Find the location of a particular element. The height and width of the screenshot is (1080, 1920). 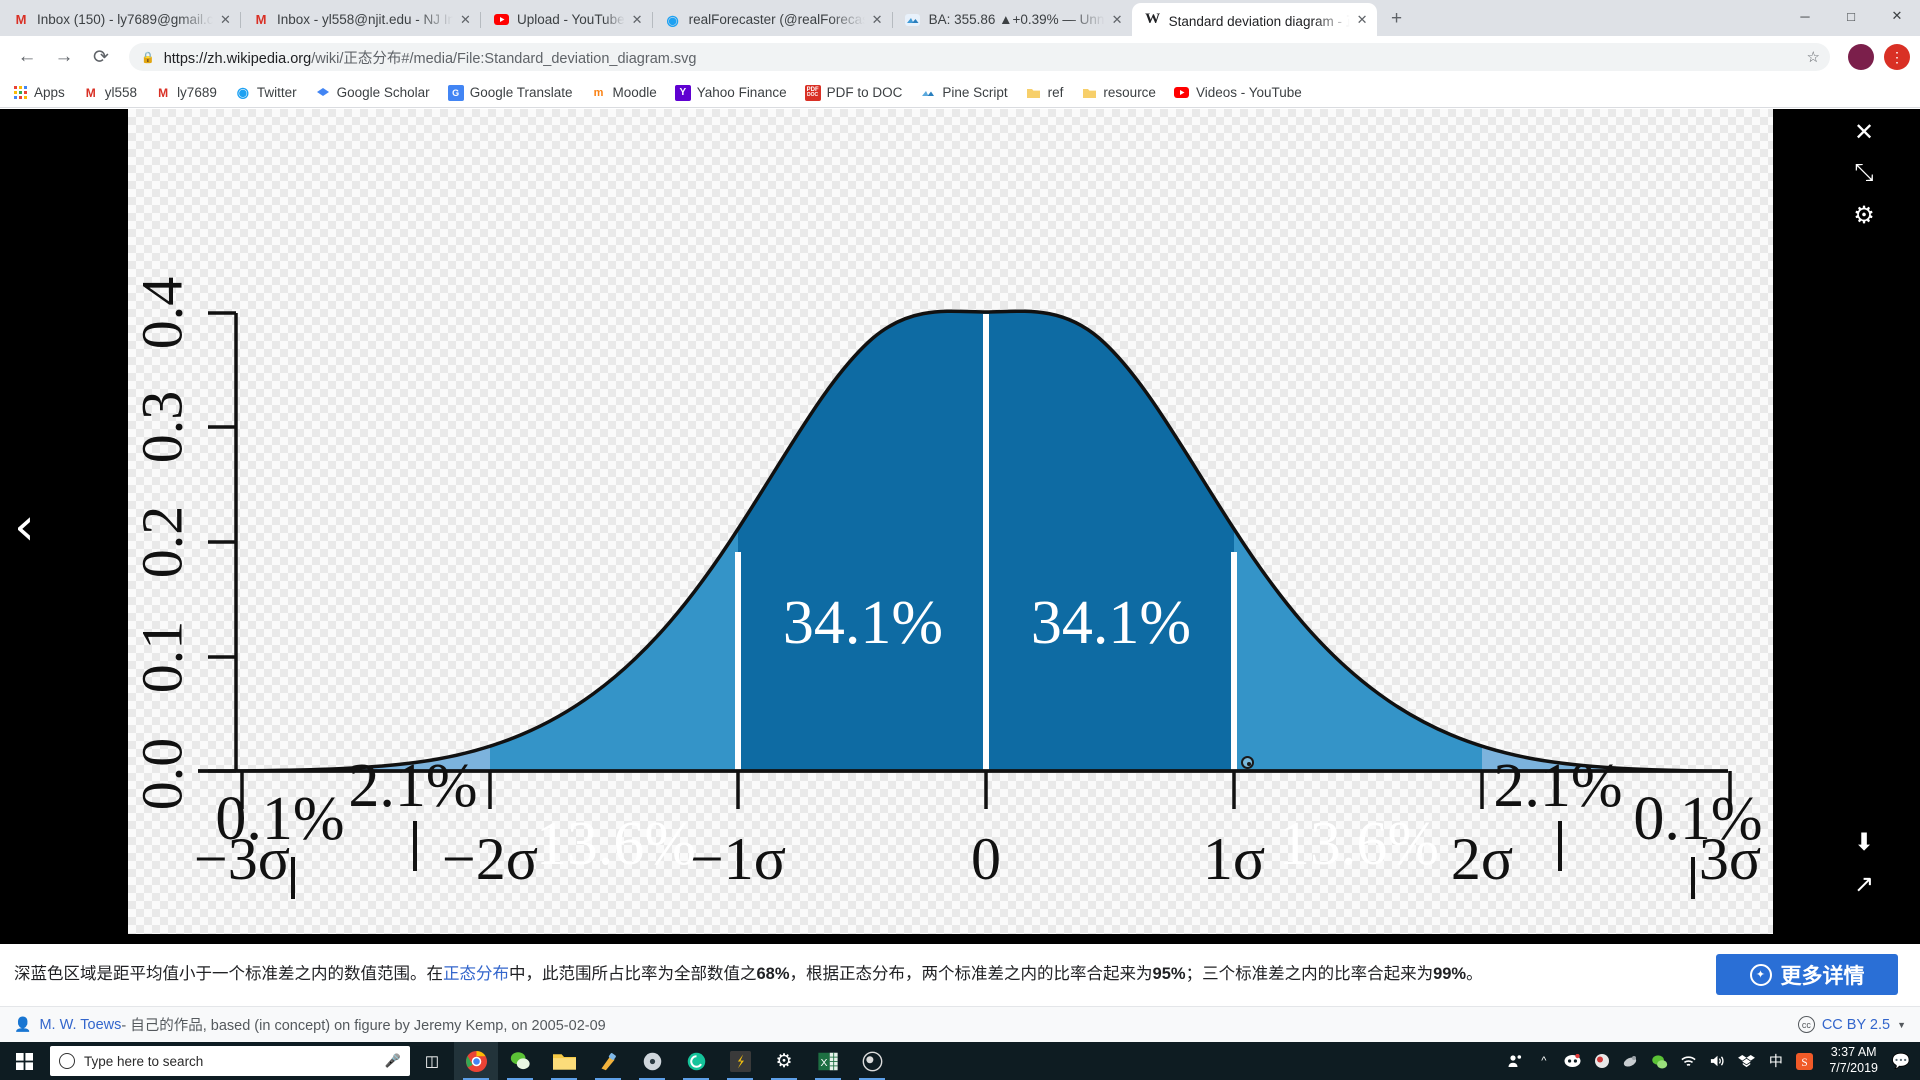

tab-title: BA: 355.86 ▲+0.39% — Unname is located at coordinates (1016, 19).